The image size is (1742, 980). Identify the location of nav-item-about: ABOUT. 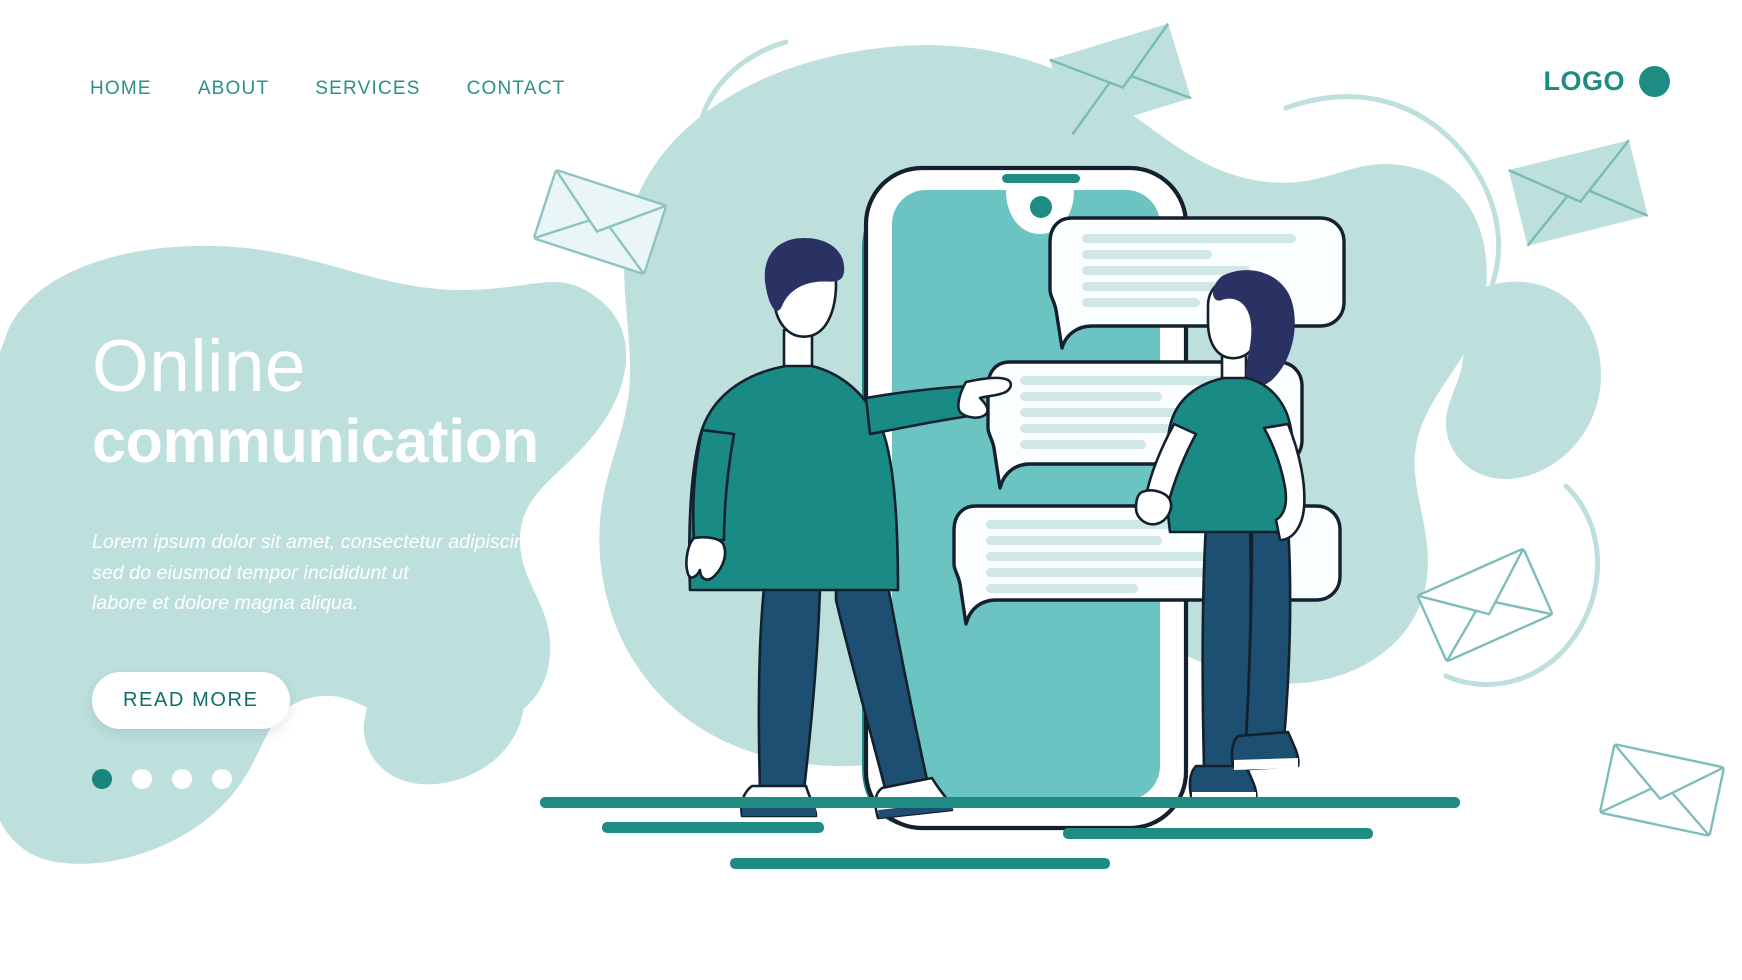
(233, 89).